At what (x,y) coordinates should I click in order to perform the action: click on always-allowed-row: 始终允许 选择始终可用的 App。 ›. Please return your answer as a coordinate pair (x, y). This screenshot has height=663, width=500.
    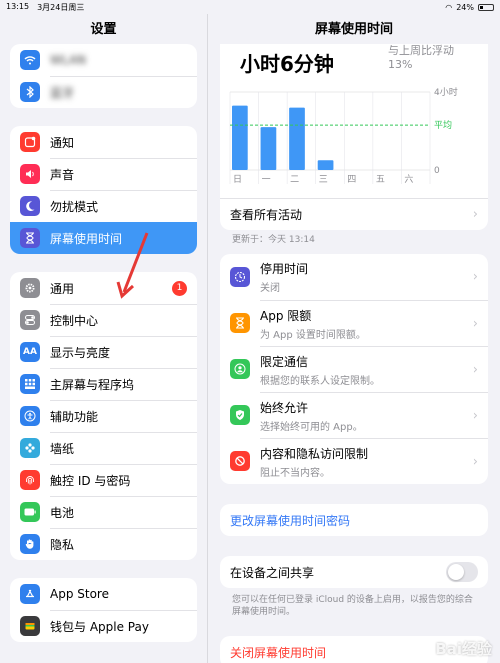
    Looking at the image, I should click on (354, 415).